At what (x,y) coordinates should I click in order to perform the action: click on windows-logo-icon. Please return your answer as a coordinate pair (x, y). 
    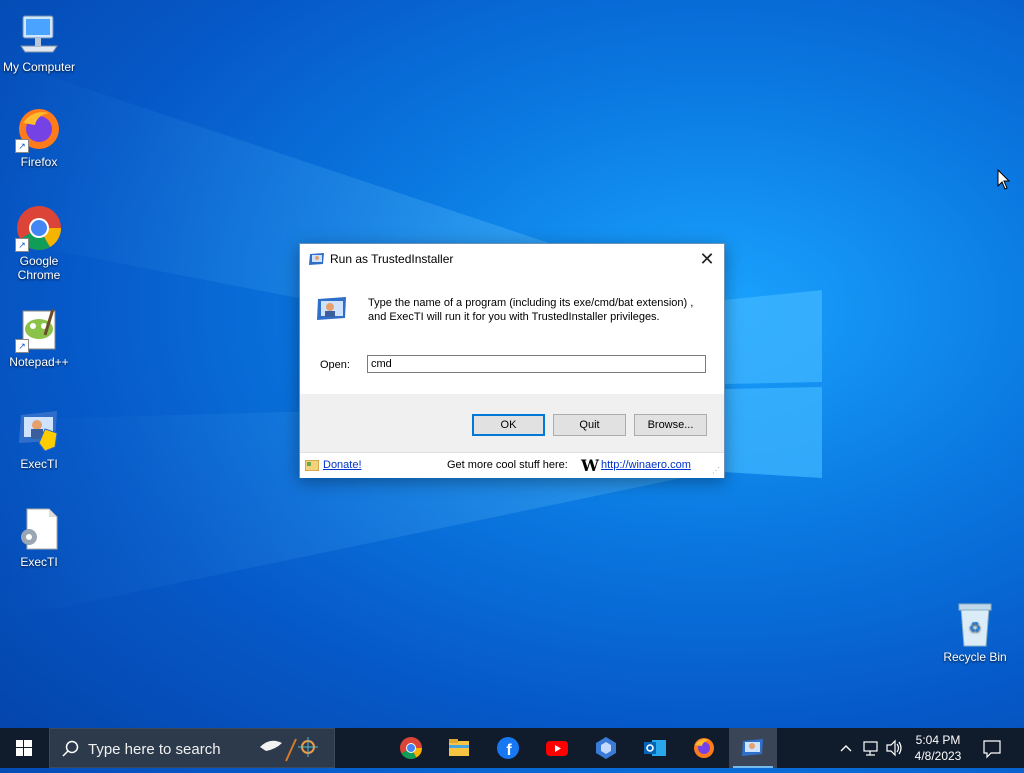
    Looking at the image, I should click on (24, 748).